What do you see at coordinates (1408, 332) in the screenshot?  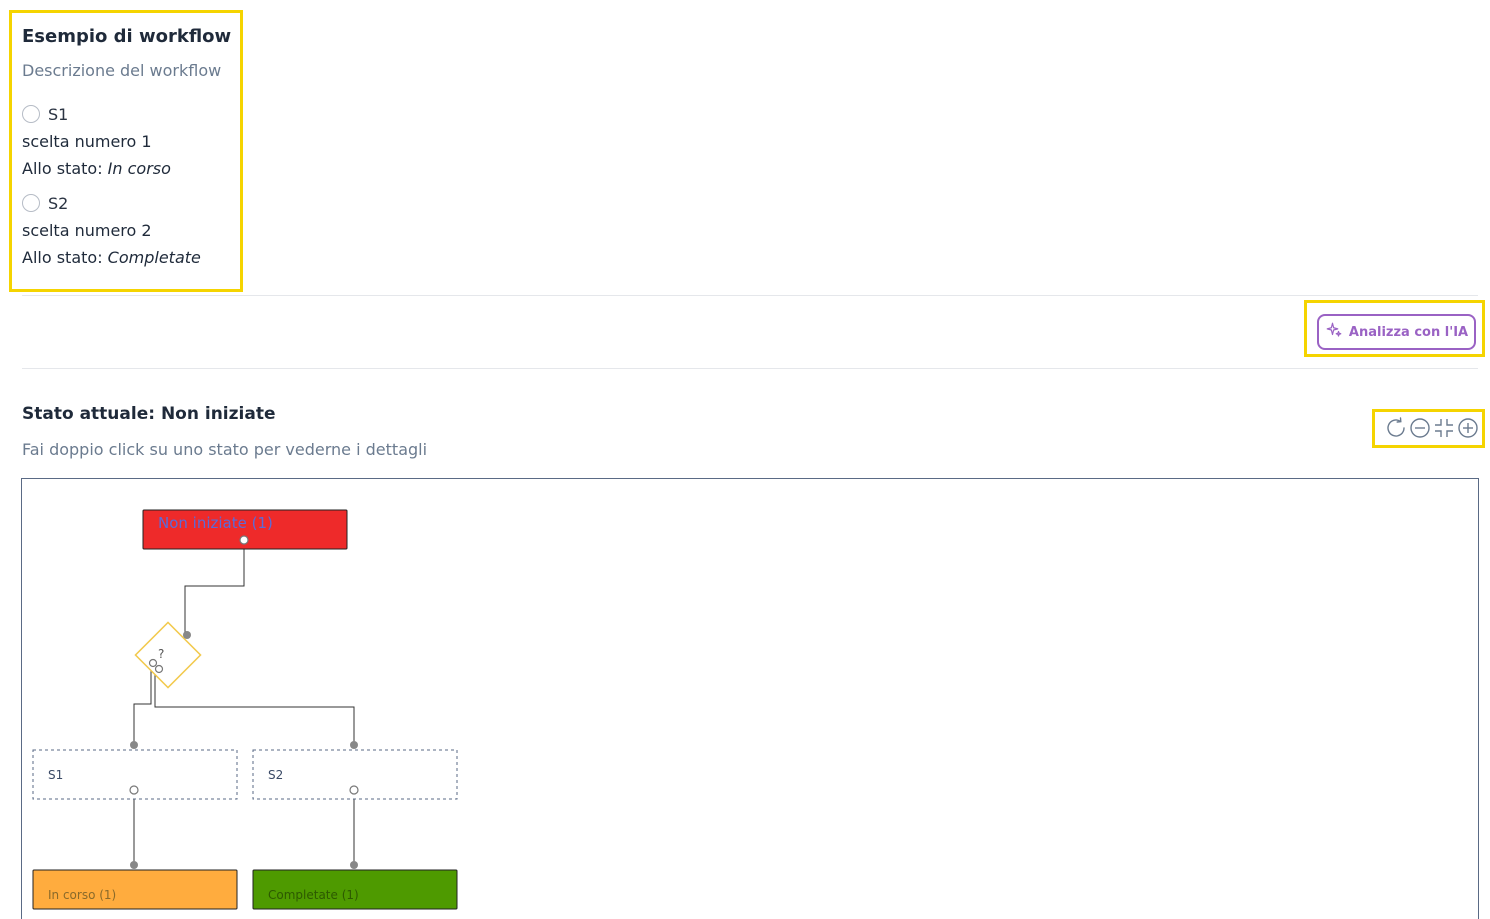 I see `analyze-ai-label: Analizza con l'IA` at bounding box center [1408, 332].